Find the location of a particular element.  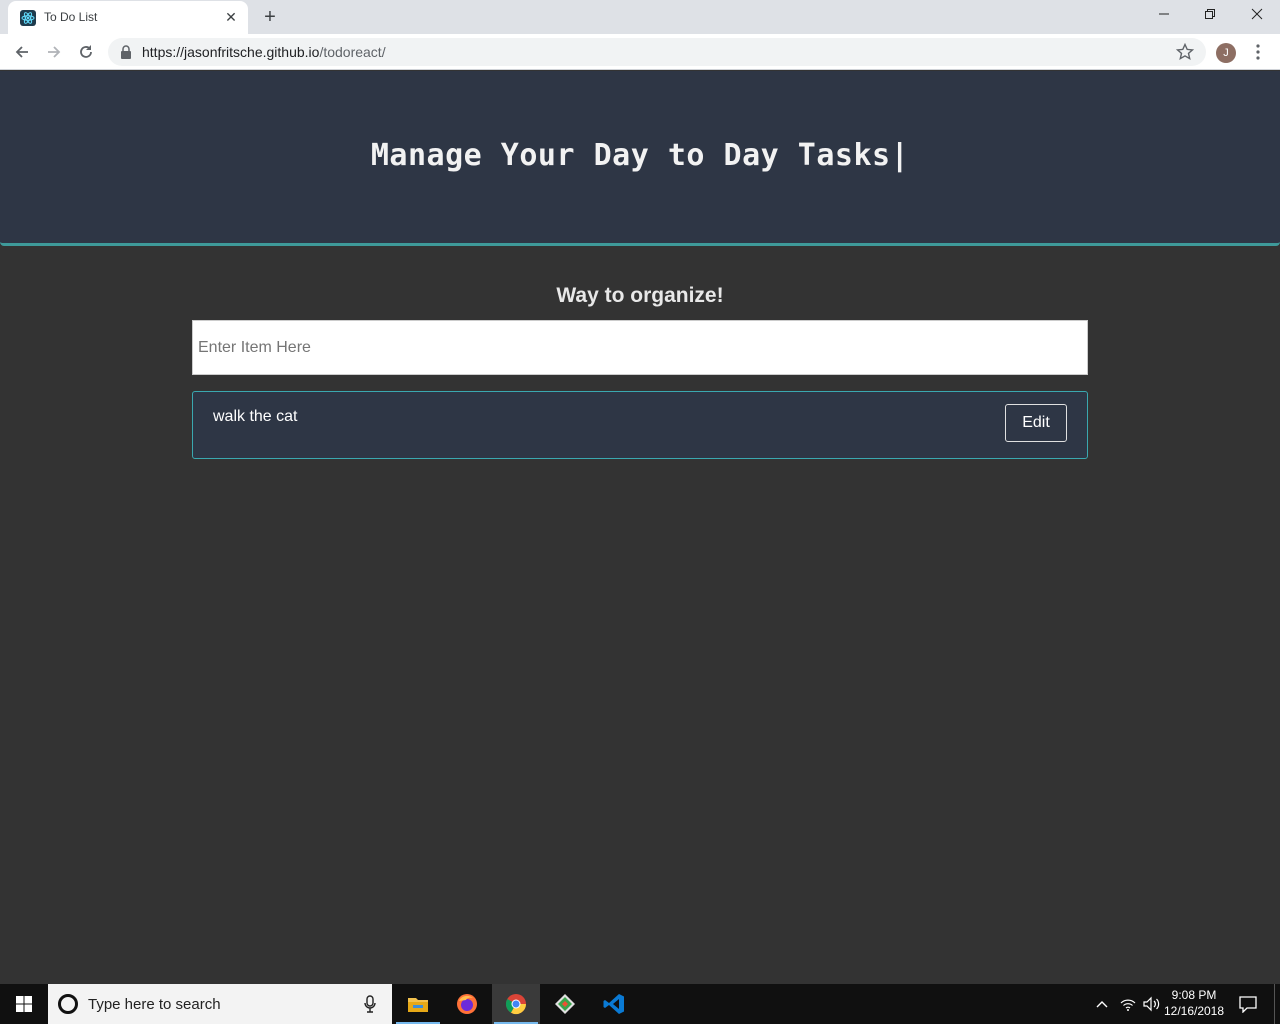

tab-title: To Do List is located at coordinates (71, 17).